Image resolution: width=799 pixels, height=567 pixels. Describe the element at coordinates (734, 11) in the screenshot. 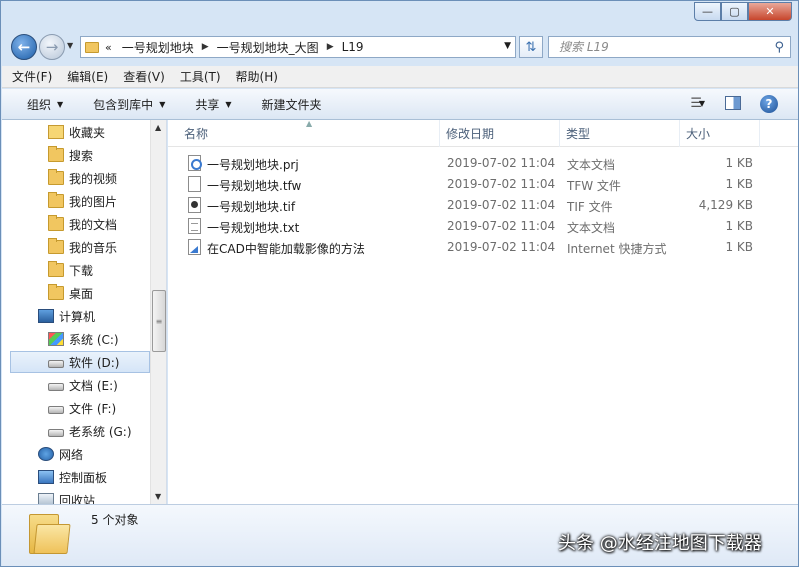

I see `maximize-button: ▢` at that location.